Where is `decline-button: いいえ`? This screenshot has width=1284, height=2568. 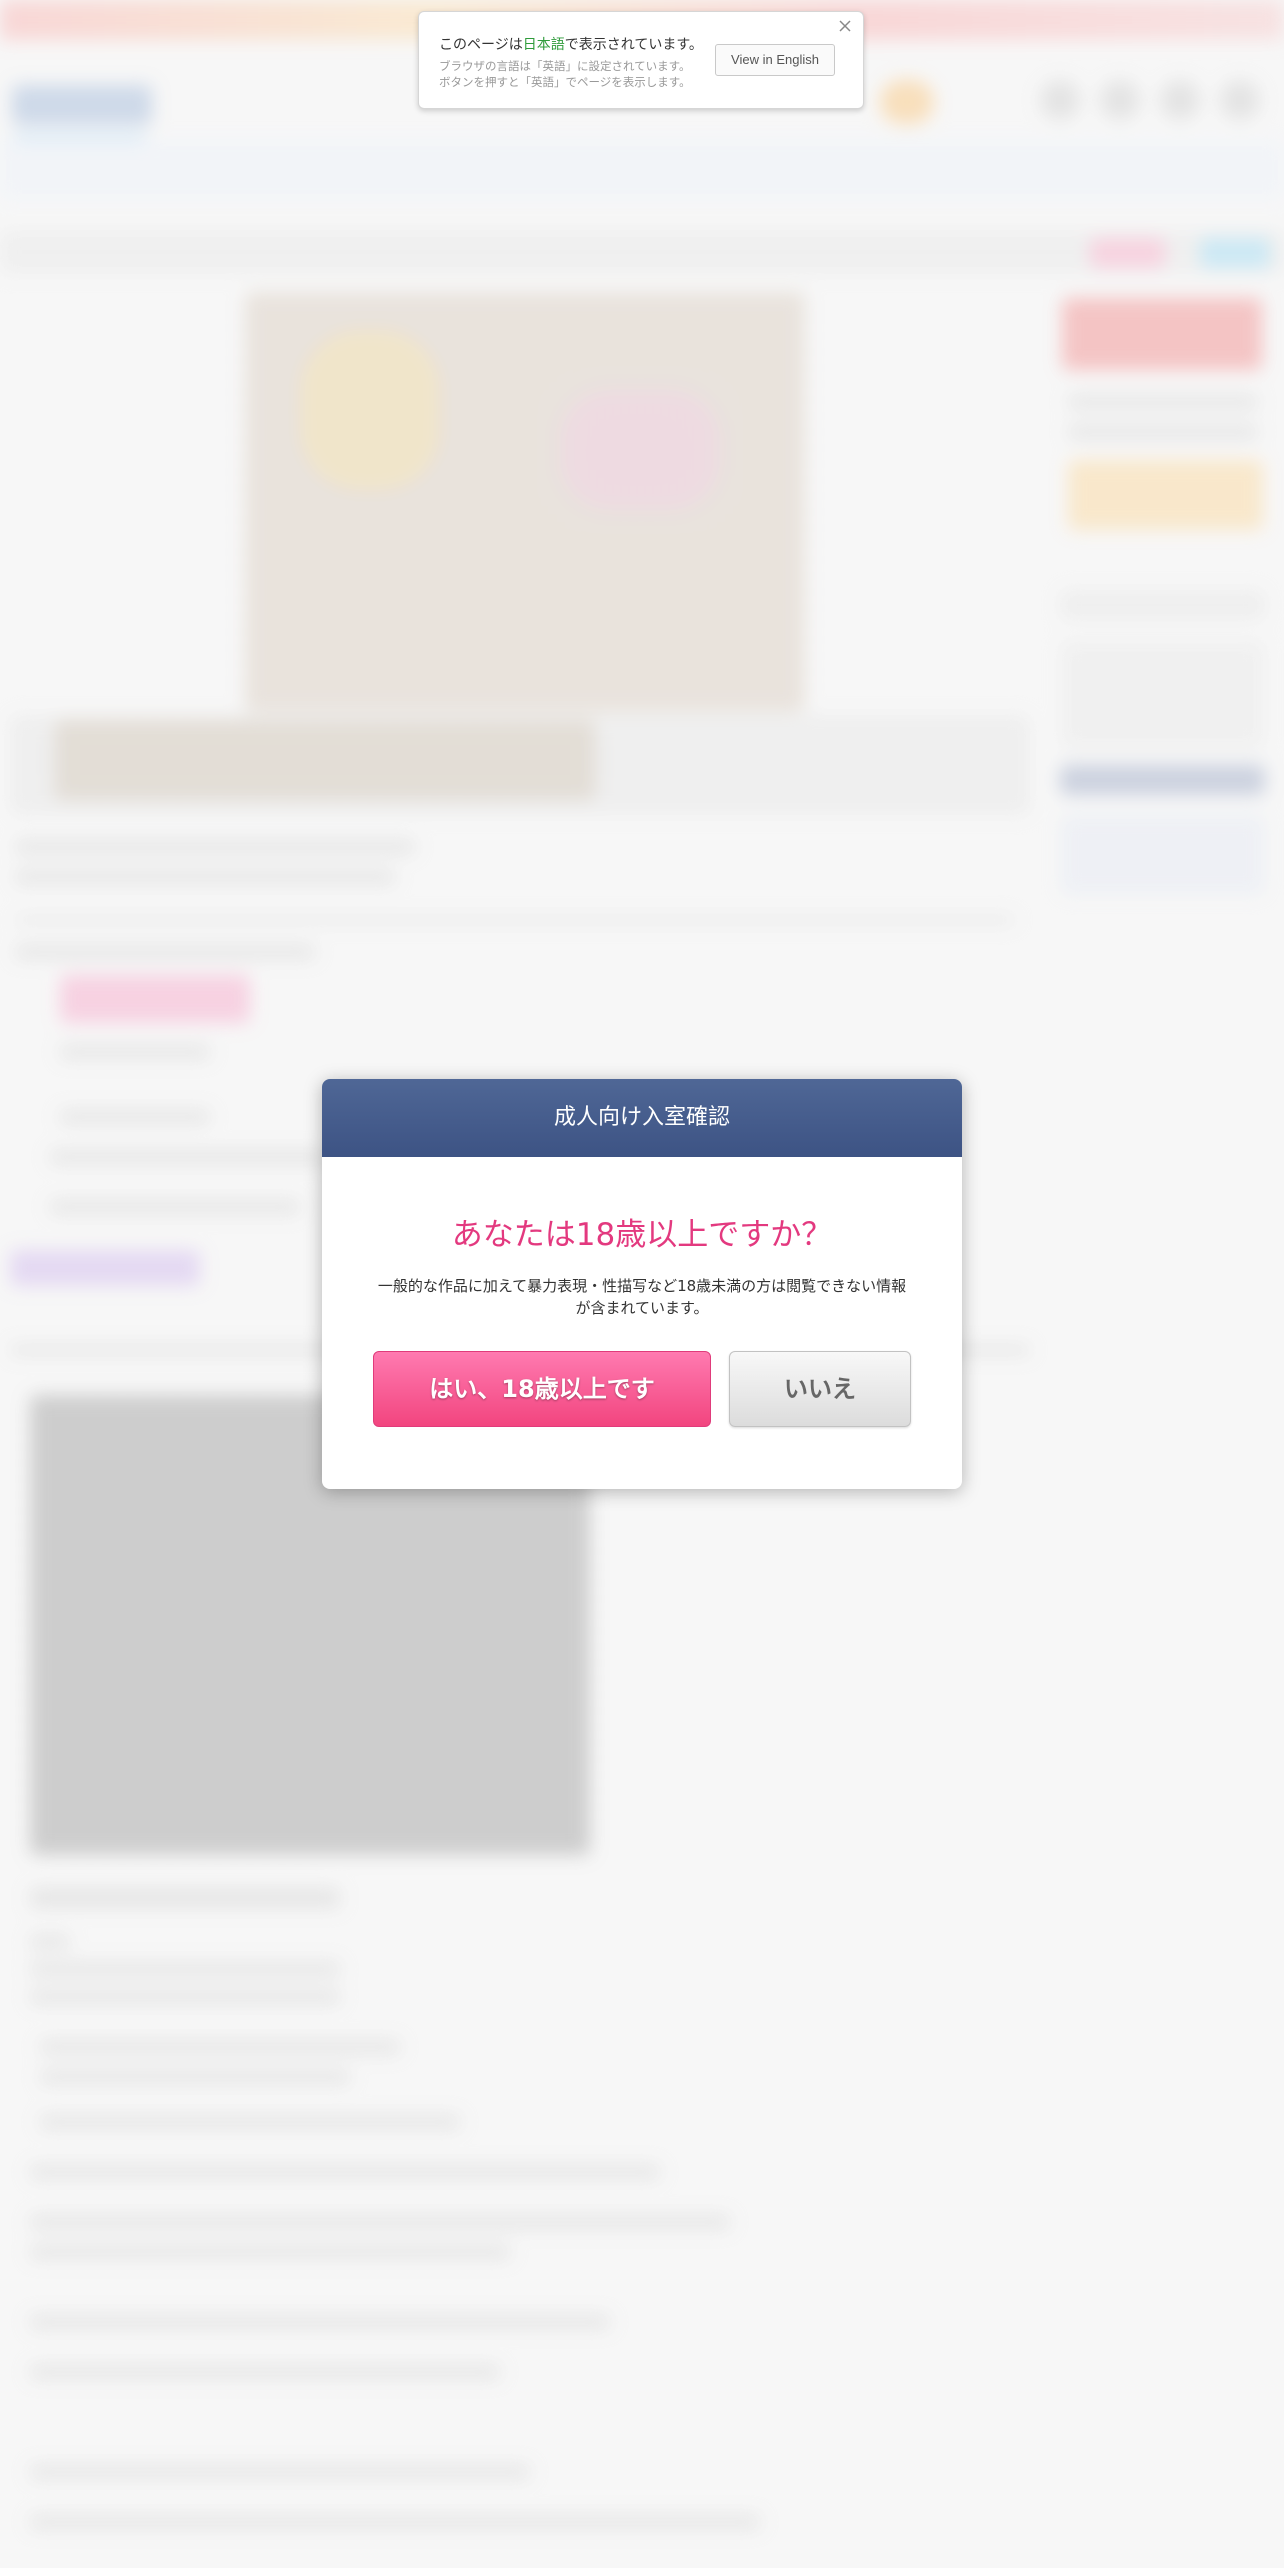
decline-button: いいえ is located at coordinates (820, 1389).